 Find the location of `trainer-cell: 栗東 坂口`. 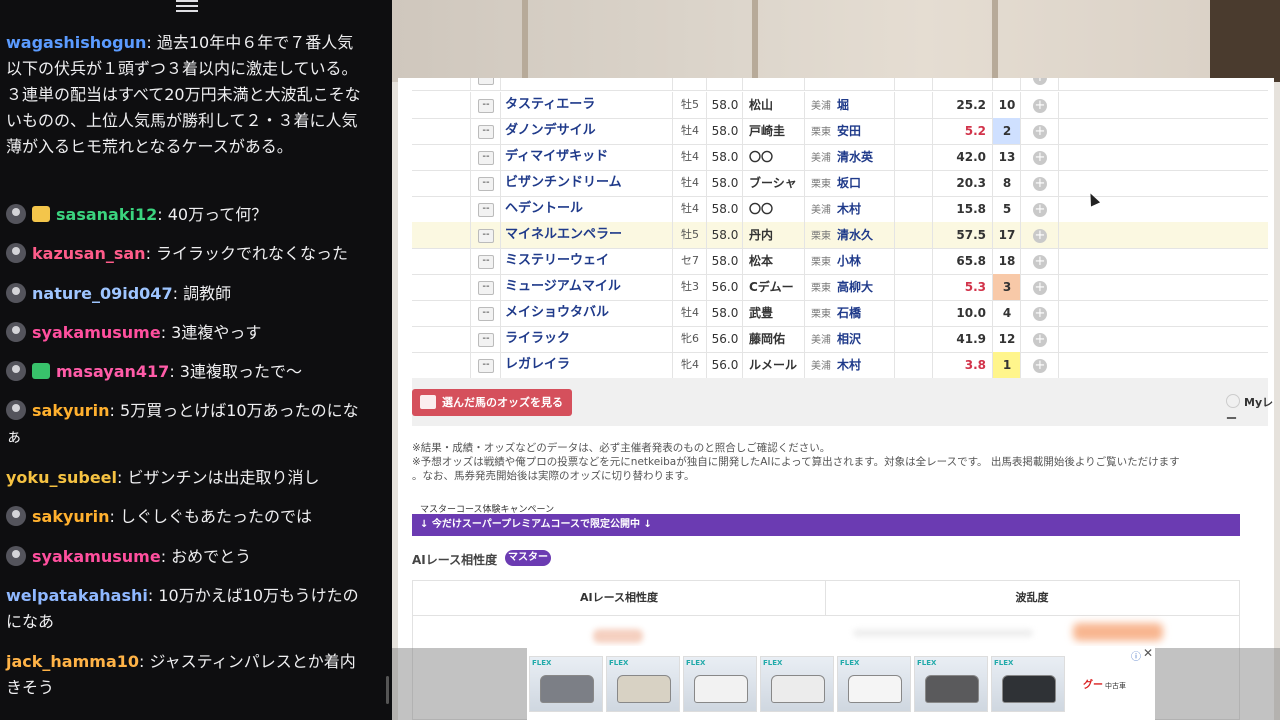

trainer-cell: 栗東 坂口 is located at coordinates (849, 183).